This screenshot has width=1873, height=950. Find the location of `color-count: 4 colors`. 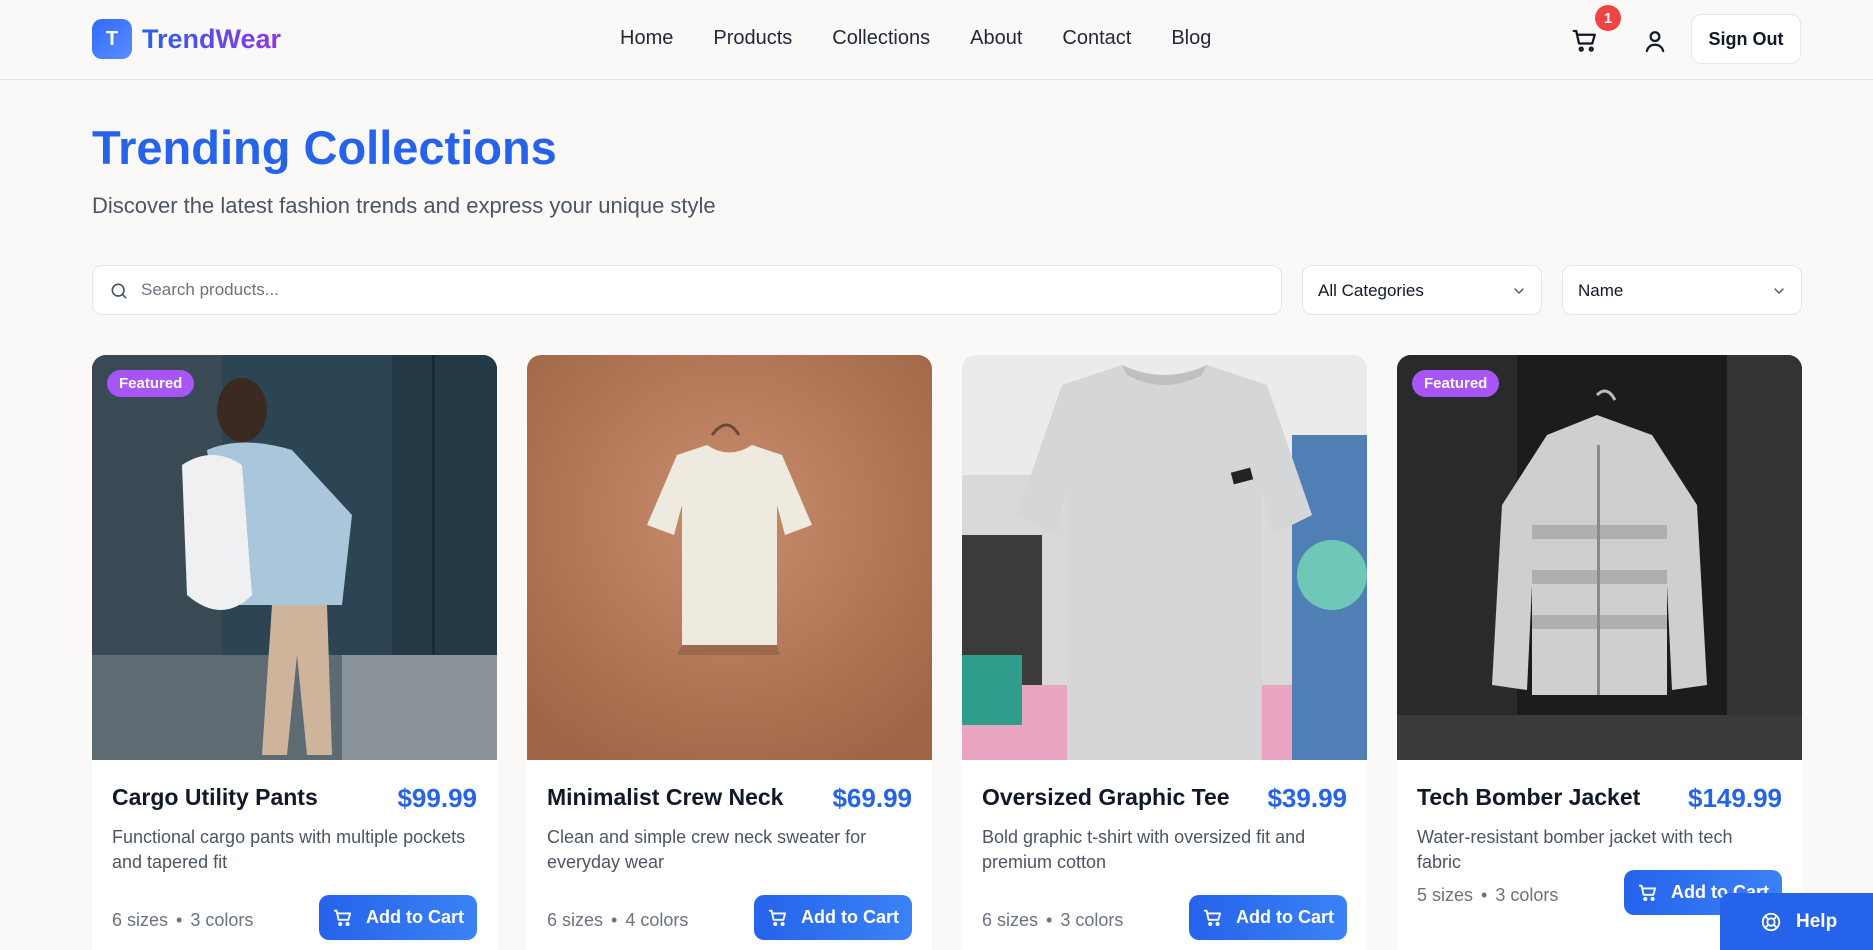

color-count: 4 colors is located at coordinates (657, 920).